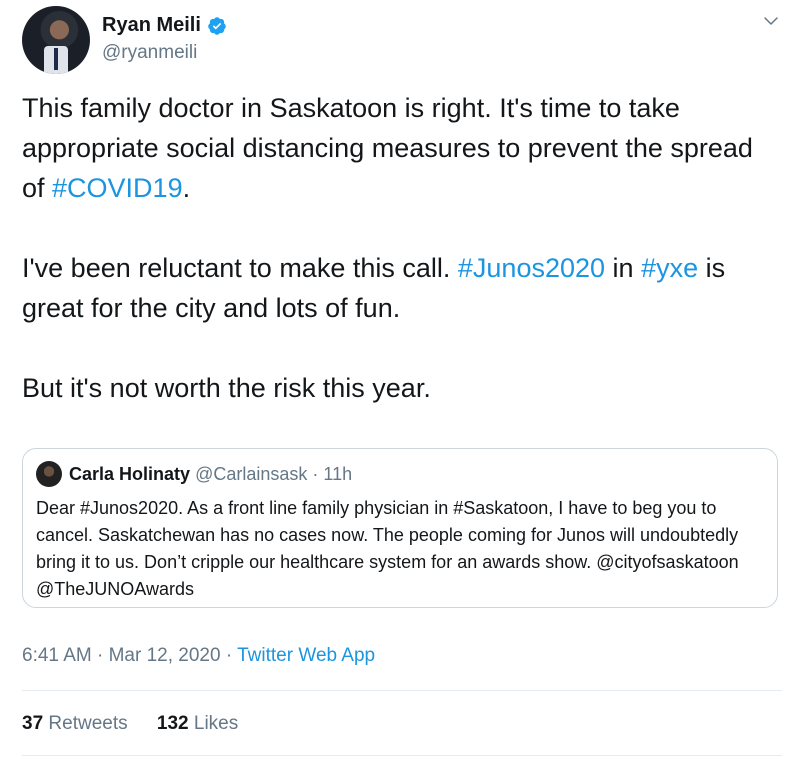  What do you see at coordinates (117, 188) in the screenshot?
I see `hashtag-link: #COVID19` at bounding box center [117, 188].